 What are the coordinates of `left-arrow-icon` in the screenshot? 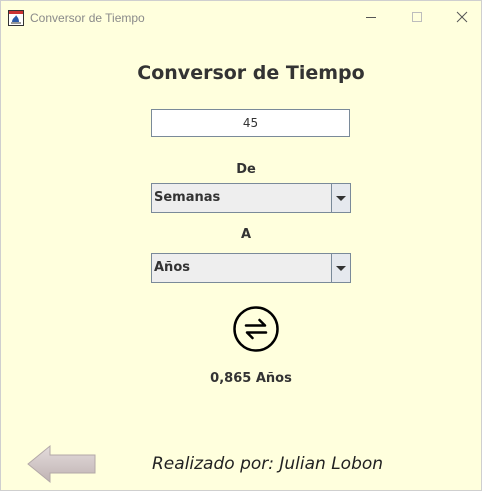 It's located at (61, 464).